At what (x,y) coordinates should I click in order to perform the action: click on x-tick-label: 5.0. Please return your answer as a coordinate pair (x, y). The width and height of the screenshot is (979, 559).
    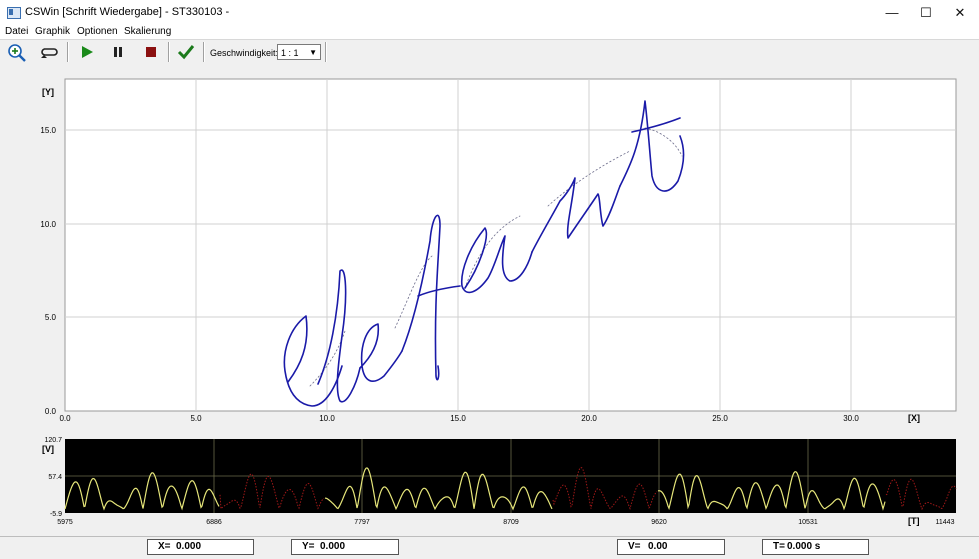
    Looking at the image, I should click on (196, 418).